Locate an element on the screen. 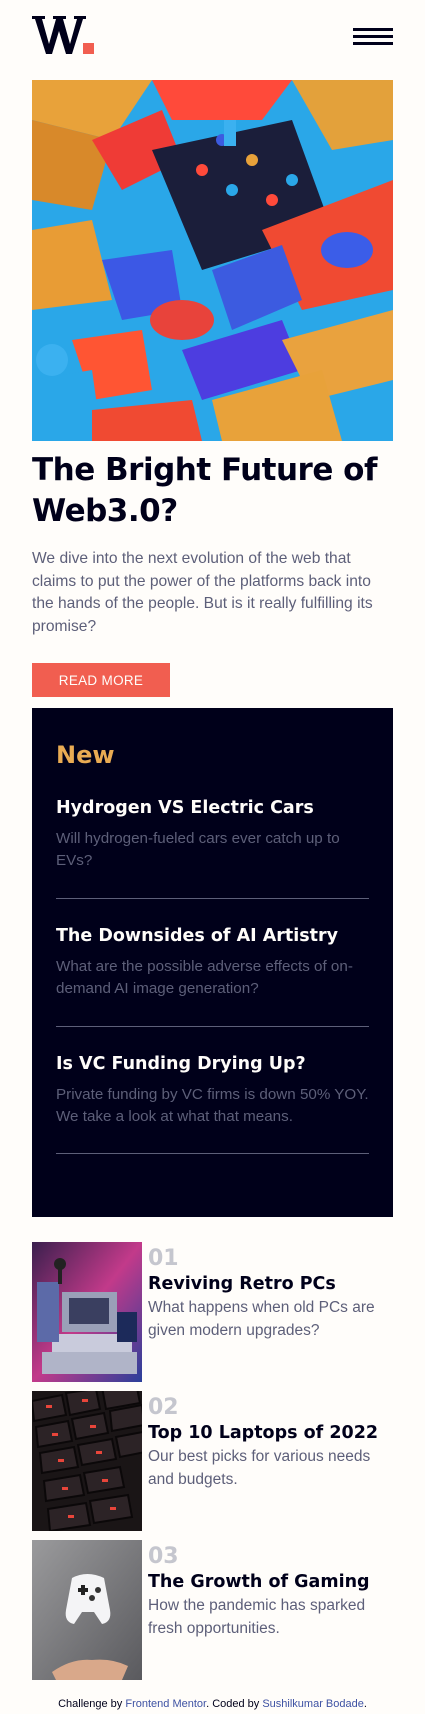  game-controller-image is located at coordinates (87, 1610).